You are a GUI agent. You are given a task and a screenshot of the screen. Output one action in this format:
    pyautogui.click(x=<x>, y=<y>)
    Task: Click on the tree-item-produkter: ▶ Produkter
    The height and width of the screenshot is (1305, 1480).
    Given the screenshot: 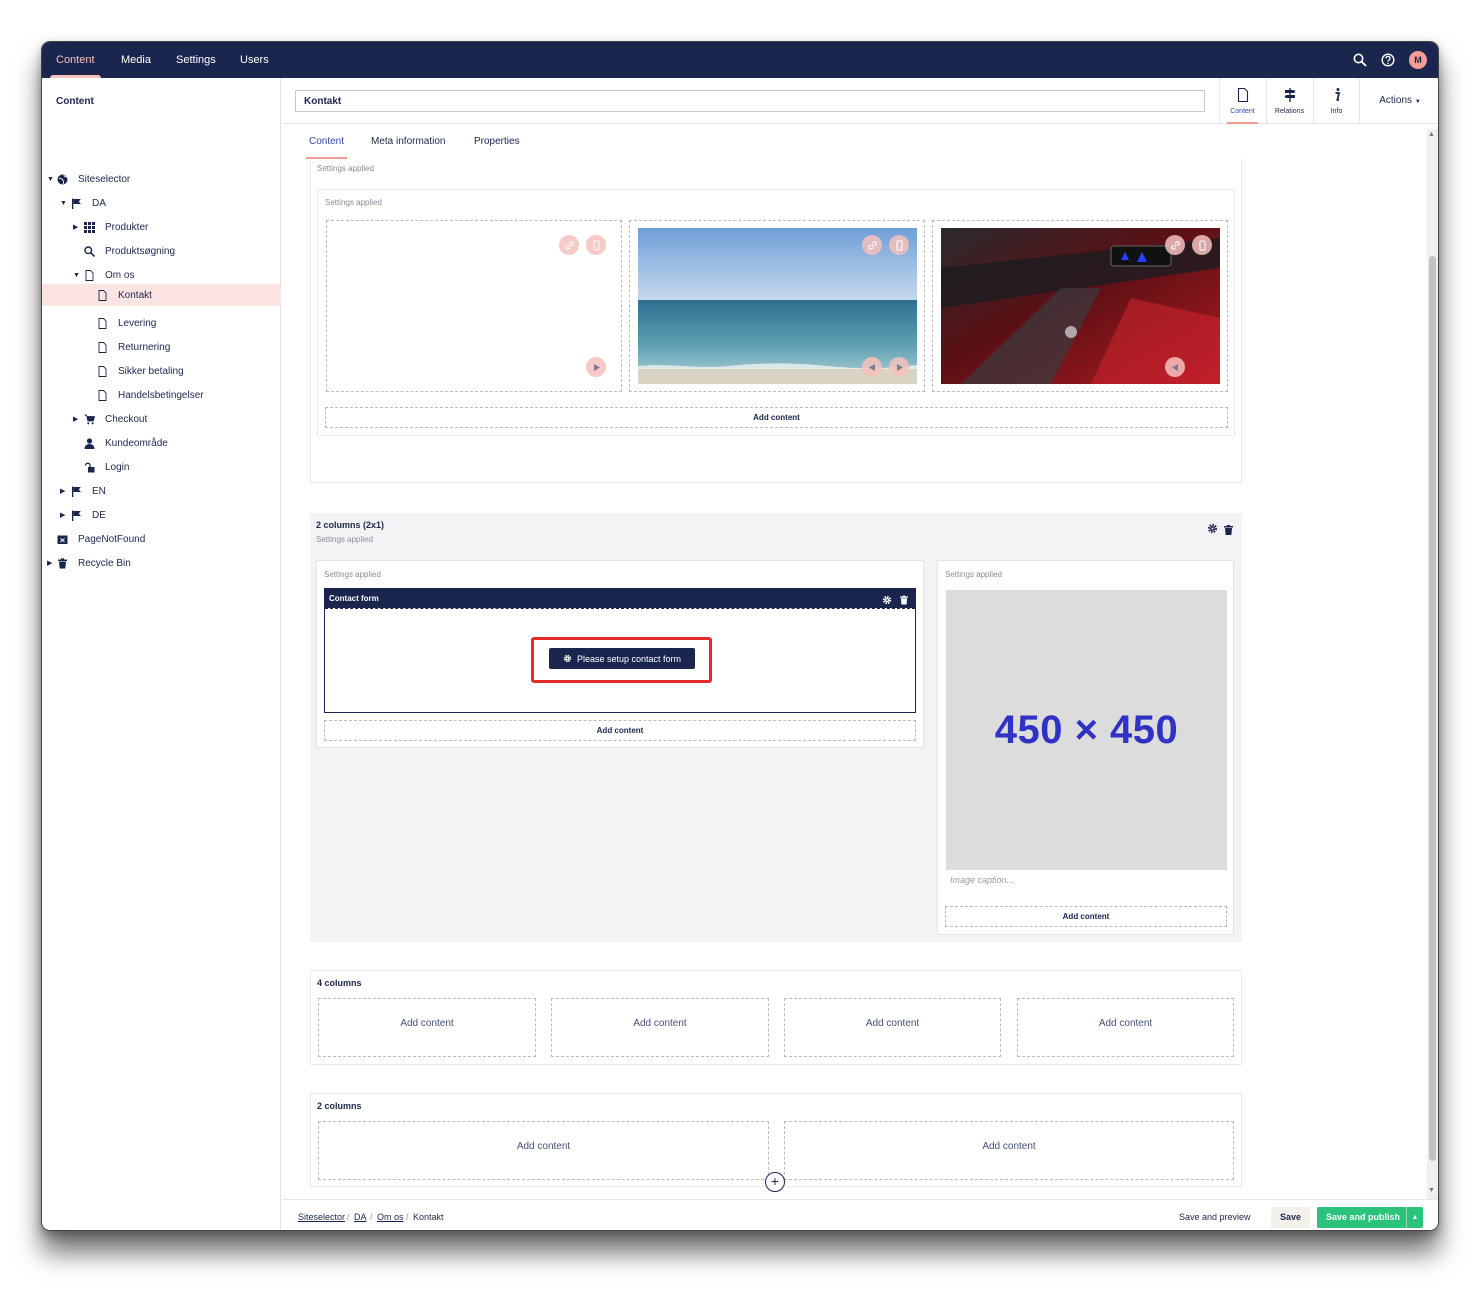 What is the action you would take?
    pyautogui.click(x=161, y=227)
    